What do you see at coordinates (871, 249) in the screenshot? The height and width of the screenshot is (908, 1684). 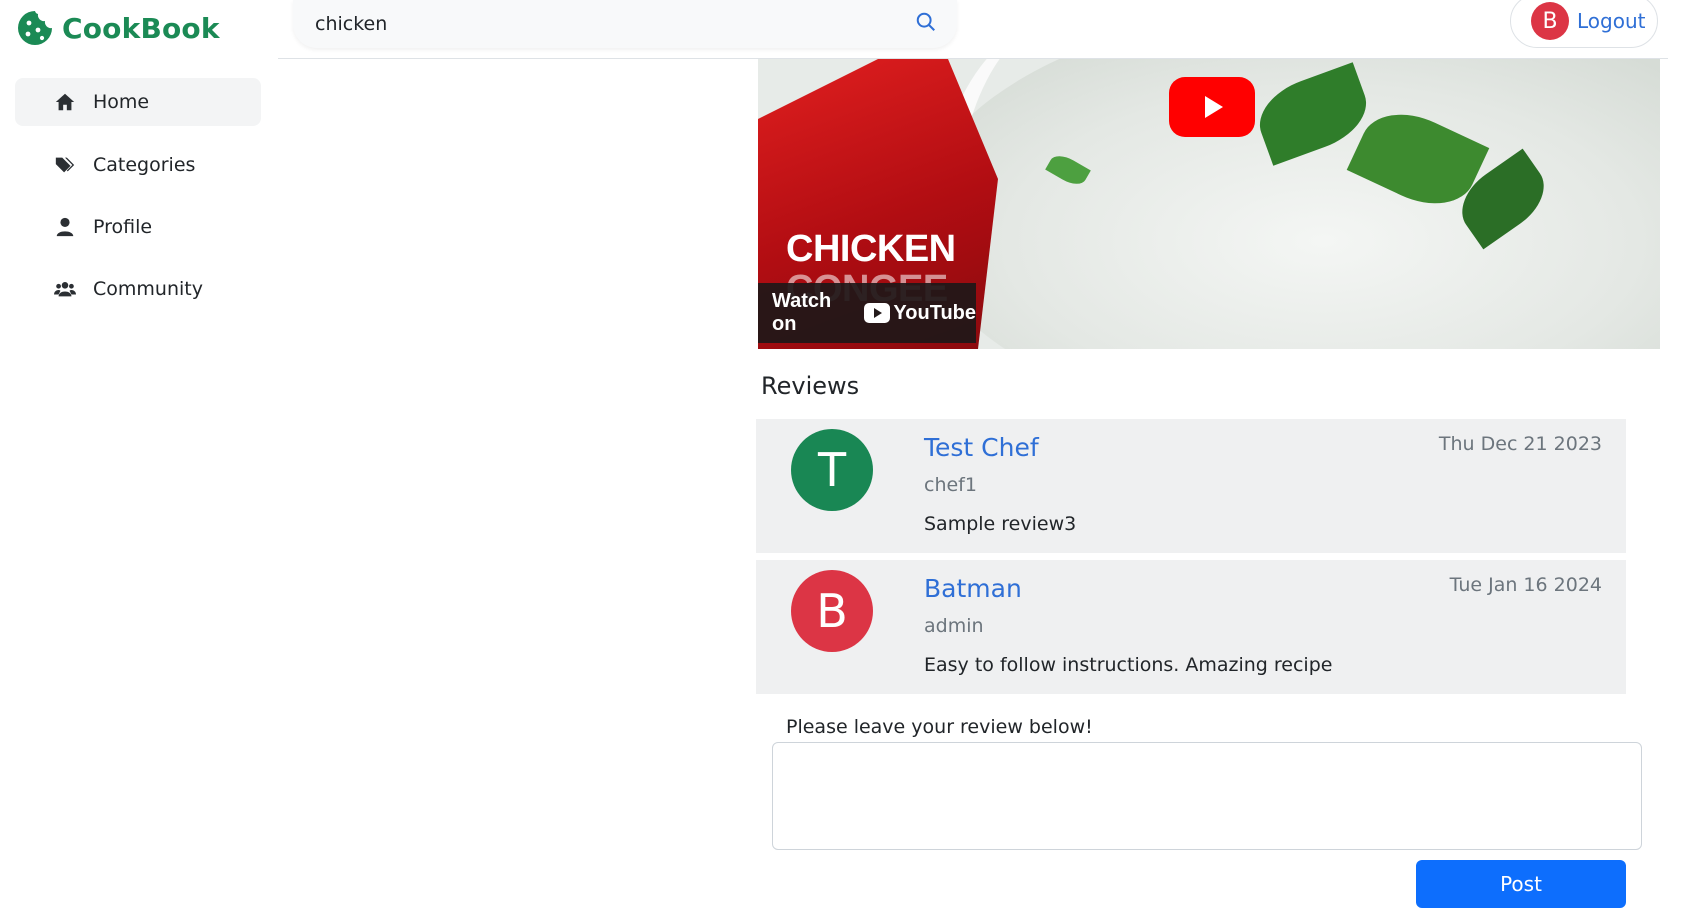 I see `video-title-line1: CHICKEN` at bounding box center [871, 249].